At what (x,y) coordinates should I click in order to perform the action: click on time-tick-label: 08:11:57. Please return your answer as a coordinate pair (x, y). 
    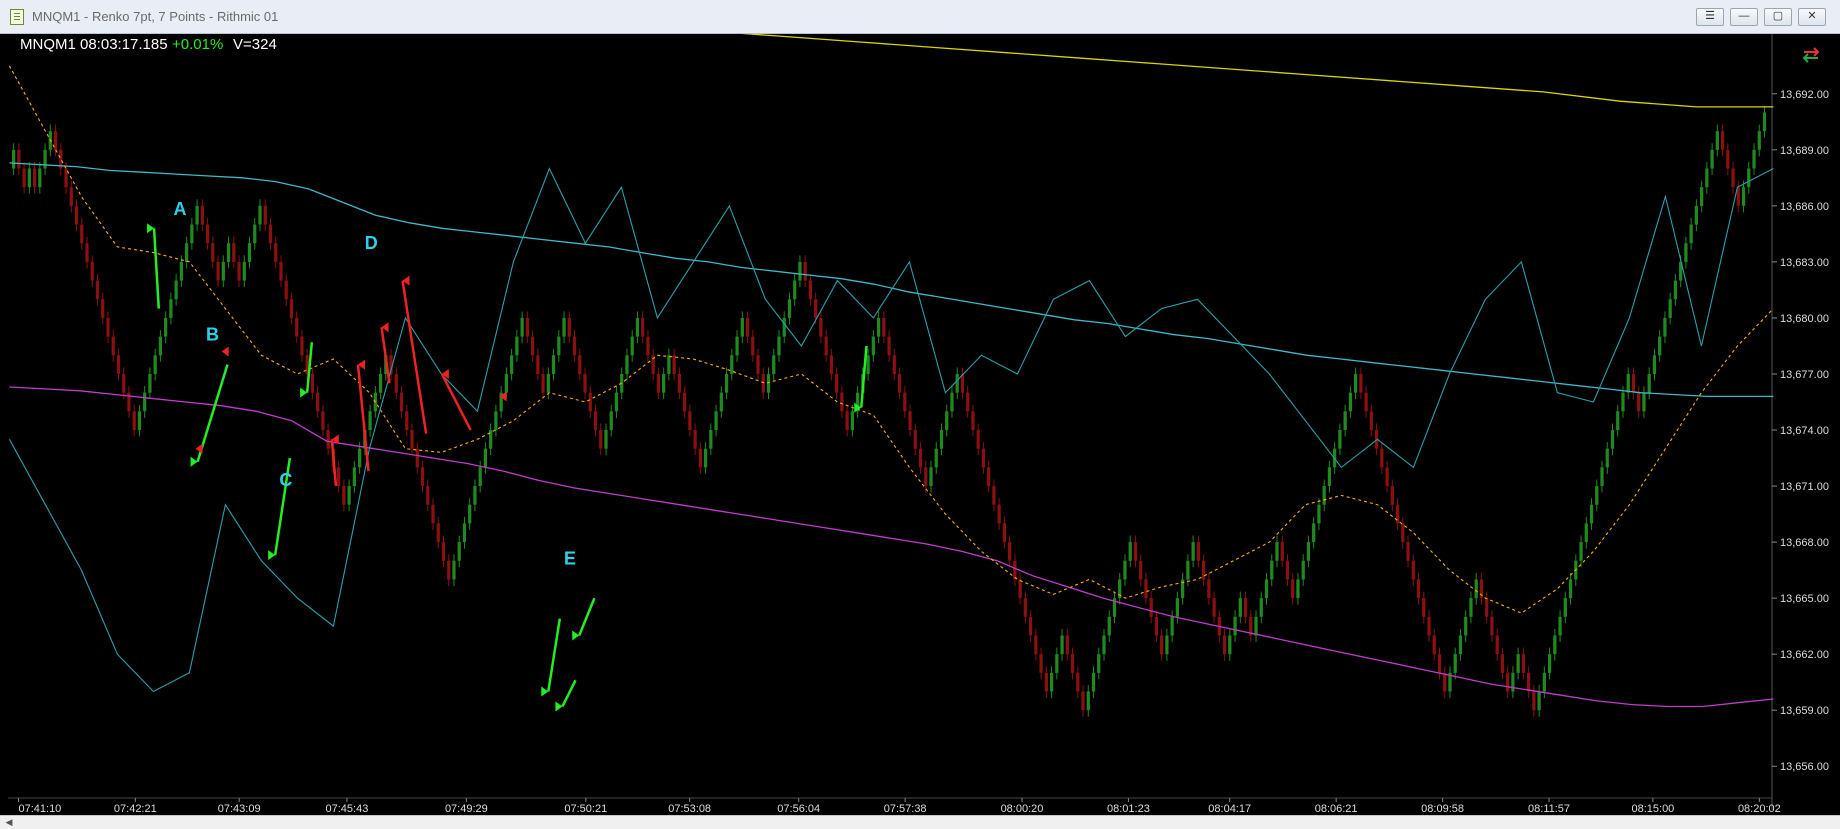
    Looking at the image, I should click on (1549, 809).